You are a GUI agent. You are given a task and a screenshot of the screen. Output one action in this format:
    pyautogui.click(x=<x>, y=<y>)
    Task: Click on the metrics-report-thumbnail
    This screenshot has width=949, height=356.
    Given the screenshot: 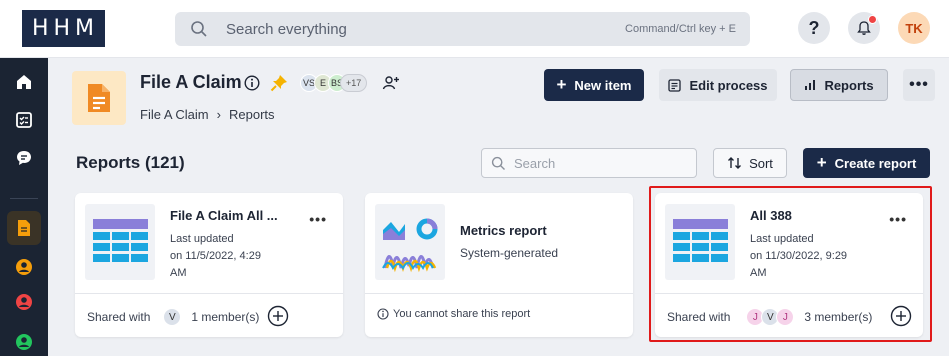 What is the action you would take?
    pyautogui.click(x=410, y=242)
    